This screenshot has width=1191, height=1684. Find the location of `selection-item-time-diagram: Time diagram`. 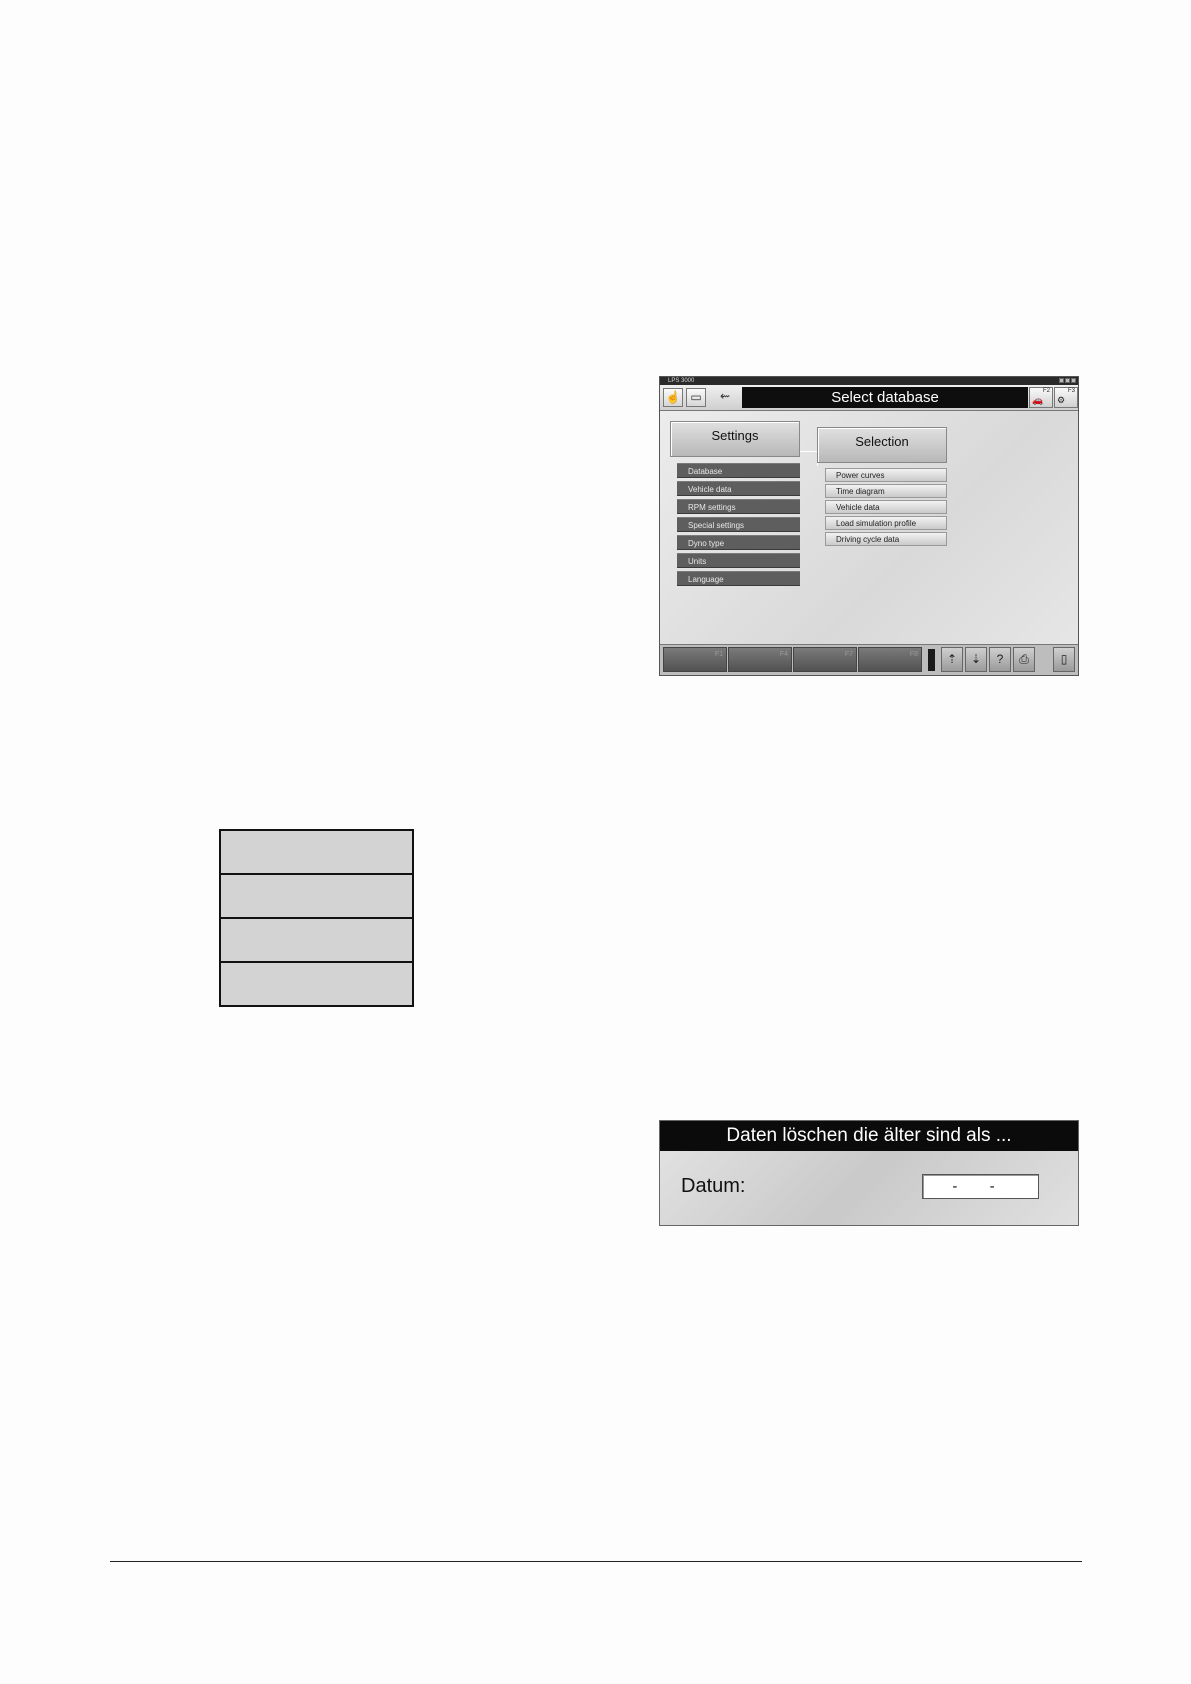

selection-item-time-diagram: Time diagram is located at coordinates (886, 491).